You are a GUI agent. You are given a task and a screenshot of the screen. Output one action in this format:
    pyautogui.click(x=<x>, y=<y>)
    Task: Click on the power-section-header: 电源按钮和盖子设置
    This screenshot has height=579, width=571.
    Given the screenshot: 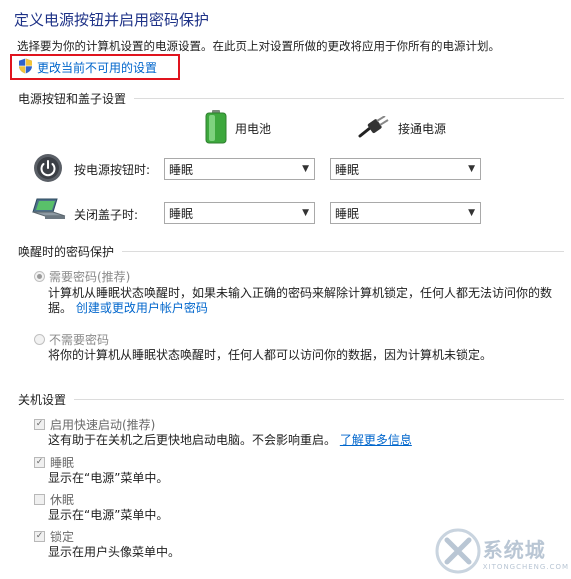 What is the action you would take?
    pyautogui.click(x=291, y=98)
    